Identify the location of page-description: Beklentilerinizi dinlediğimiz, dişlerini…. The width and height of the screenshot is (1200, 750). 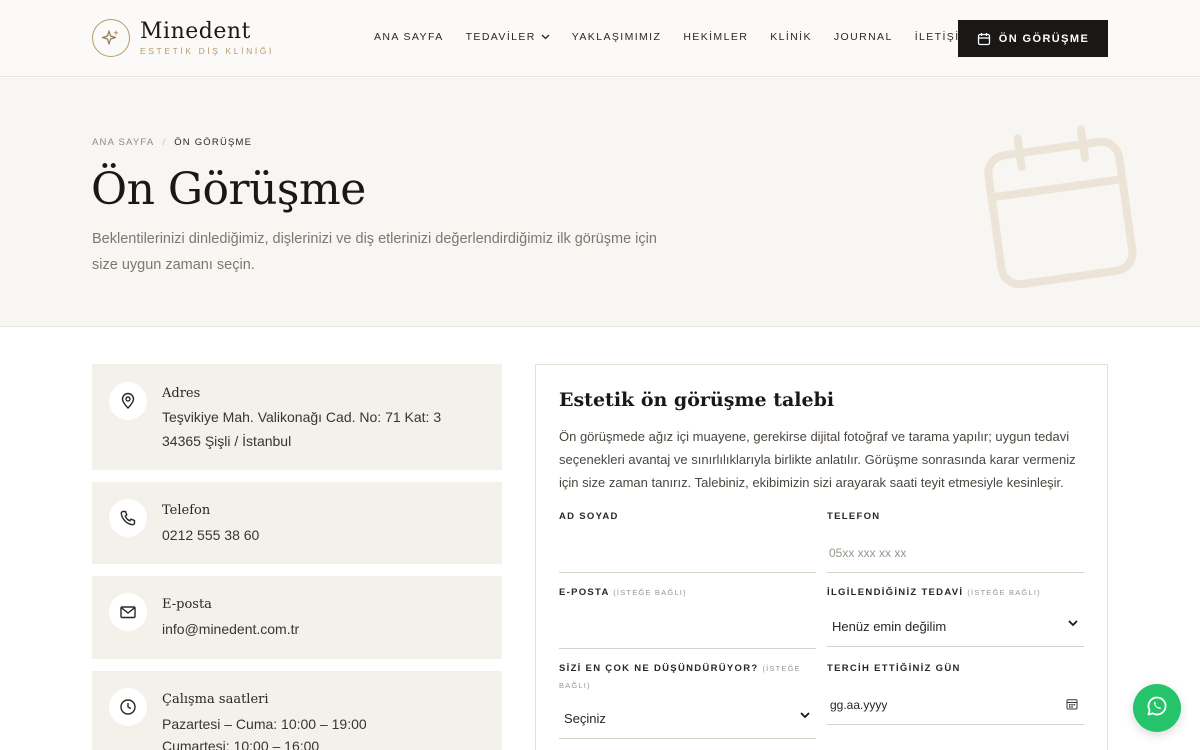
(374, 252).